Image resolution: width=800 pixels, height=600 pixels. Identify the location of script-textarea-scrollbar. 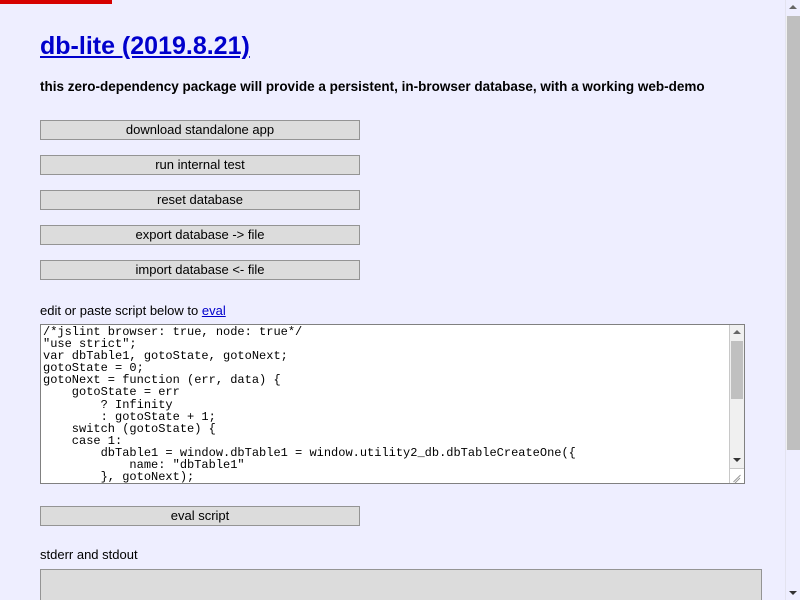
(736, 404).